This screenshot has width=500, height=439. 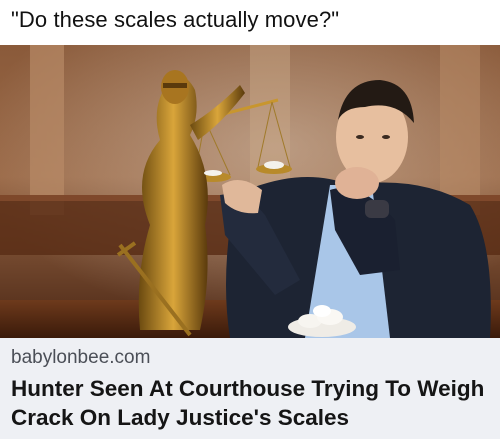 I want to click on wristwatch, so click(x=377, y=209).